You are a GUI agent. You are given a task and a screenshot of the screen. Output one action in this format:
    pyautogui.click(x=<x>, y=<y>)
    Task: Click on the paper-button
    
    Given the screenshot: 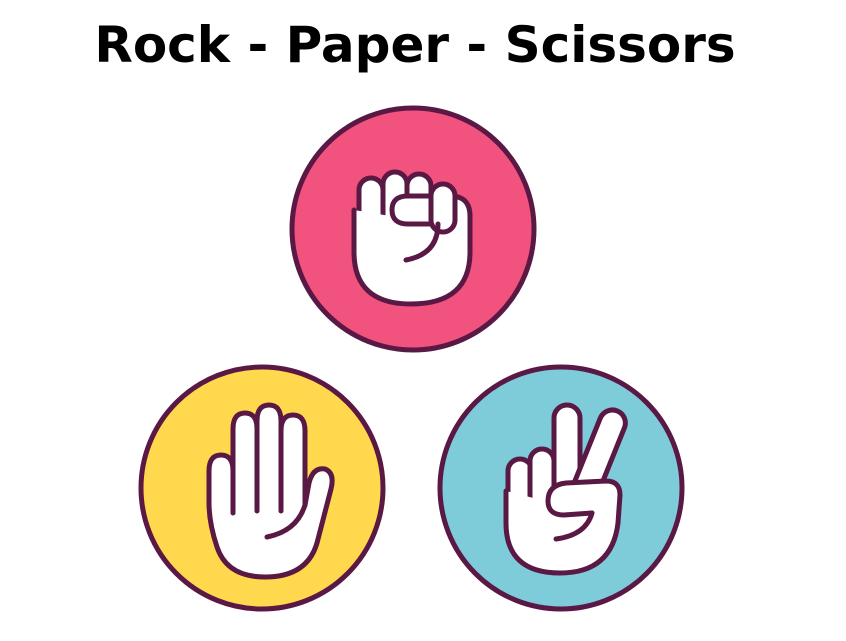 What is the action you would take?
    pyautogui.click(x=262, y=488)
    